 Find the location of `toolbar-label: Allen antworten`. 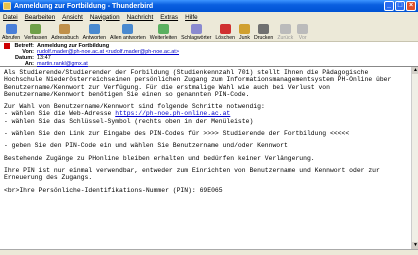

toolbar-label: Allen antworten is located at coordinates (128, 38).